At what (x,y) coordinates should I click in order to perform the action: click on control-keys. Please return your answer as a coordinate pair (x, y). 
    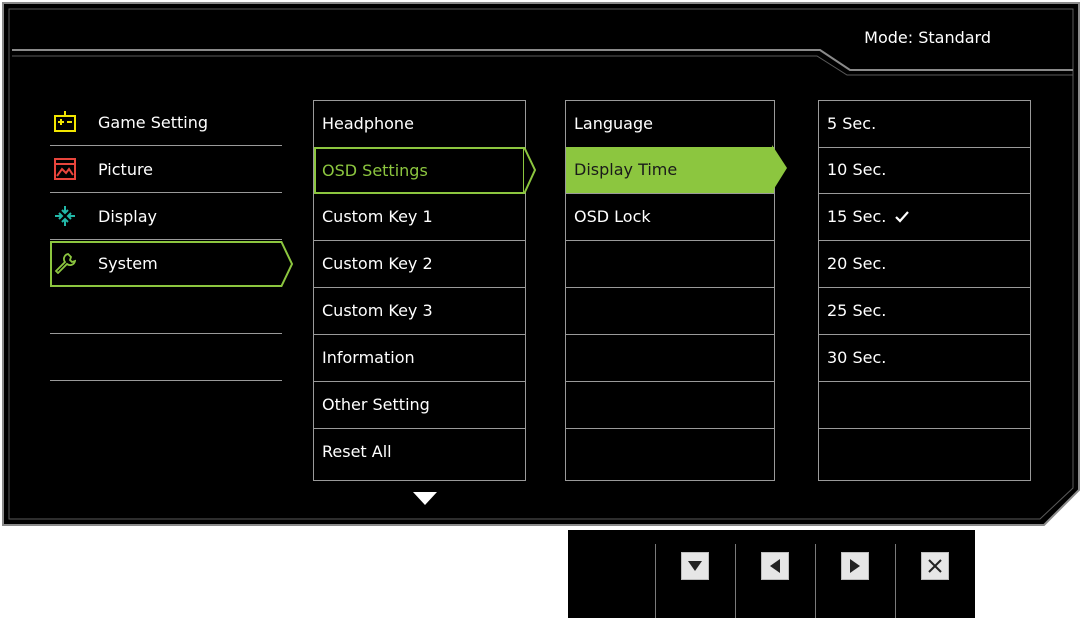
    Looking at the image, I should click on (771, 574).